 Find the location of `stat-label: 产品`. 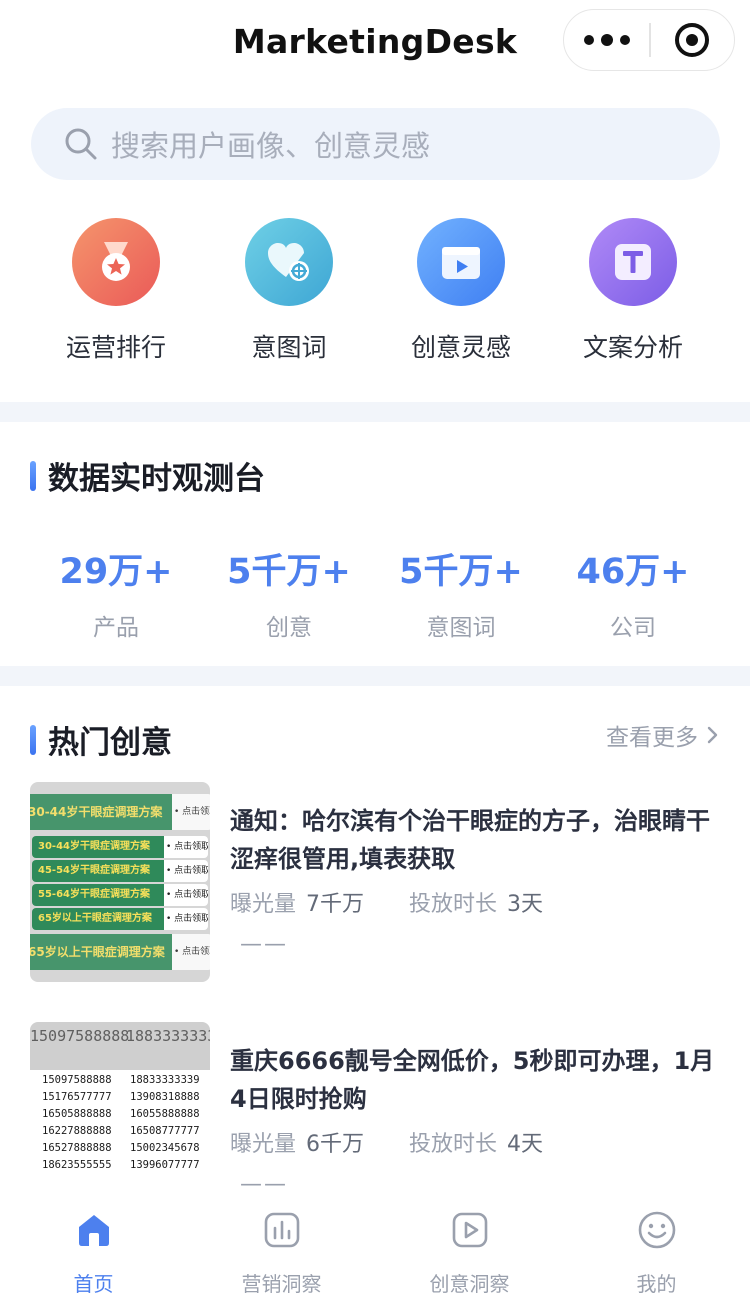

stat-label: 产品 is located at coordinates (116, 628).